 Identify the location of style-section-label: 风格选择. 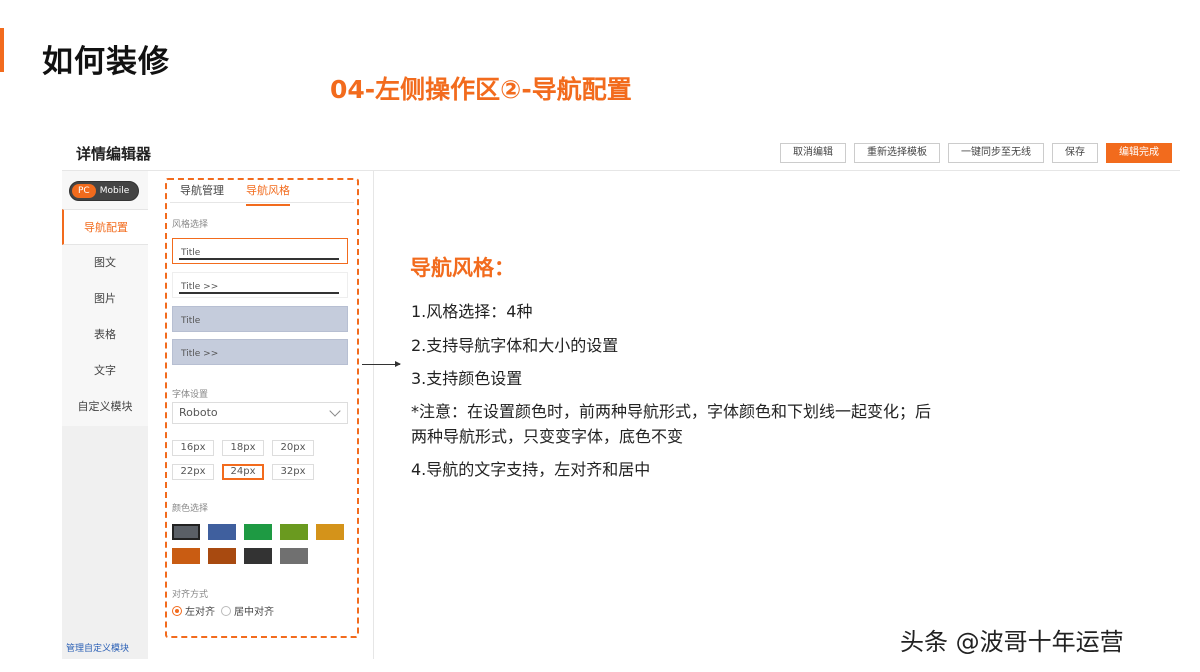
(190, 225).